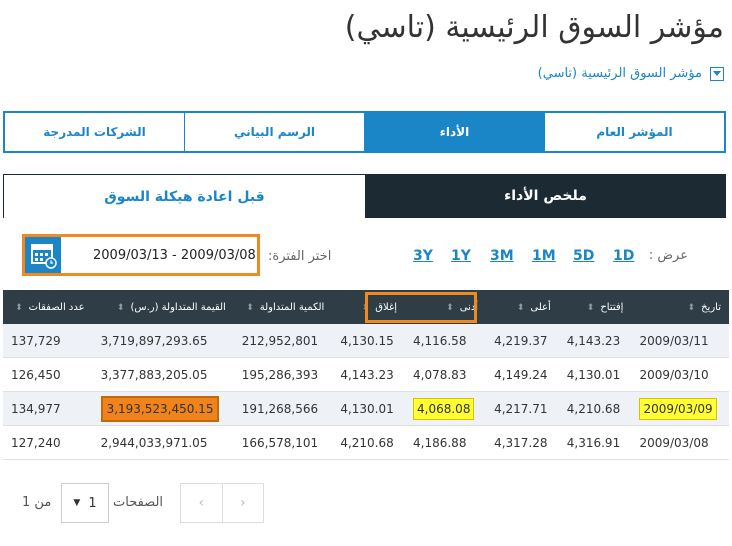 The height and width of the screenshot is (546, 732). Describe the element at coordinates (680, 442) in the screenshot. I see `cell-date: 2009/03/08` at that location.